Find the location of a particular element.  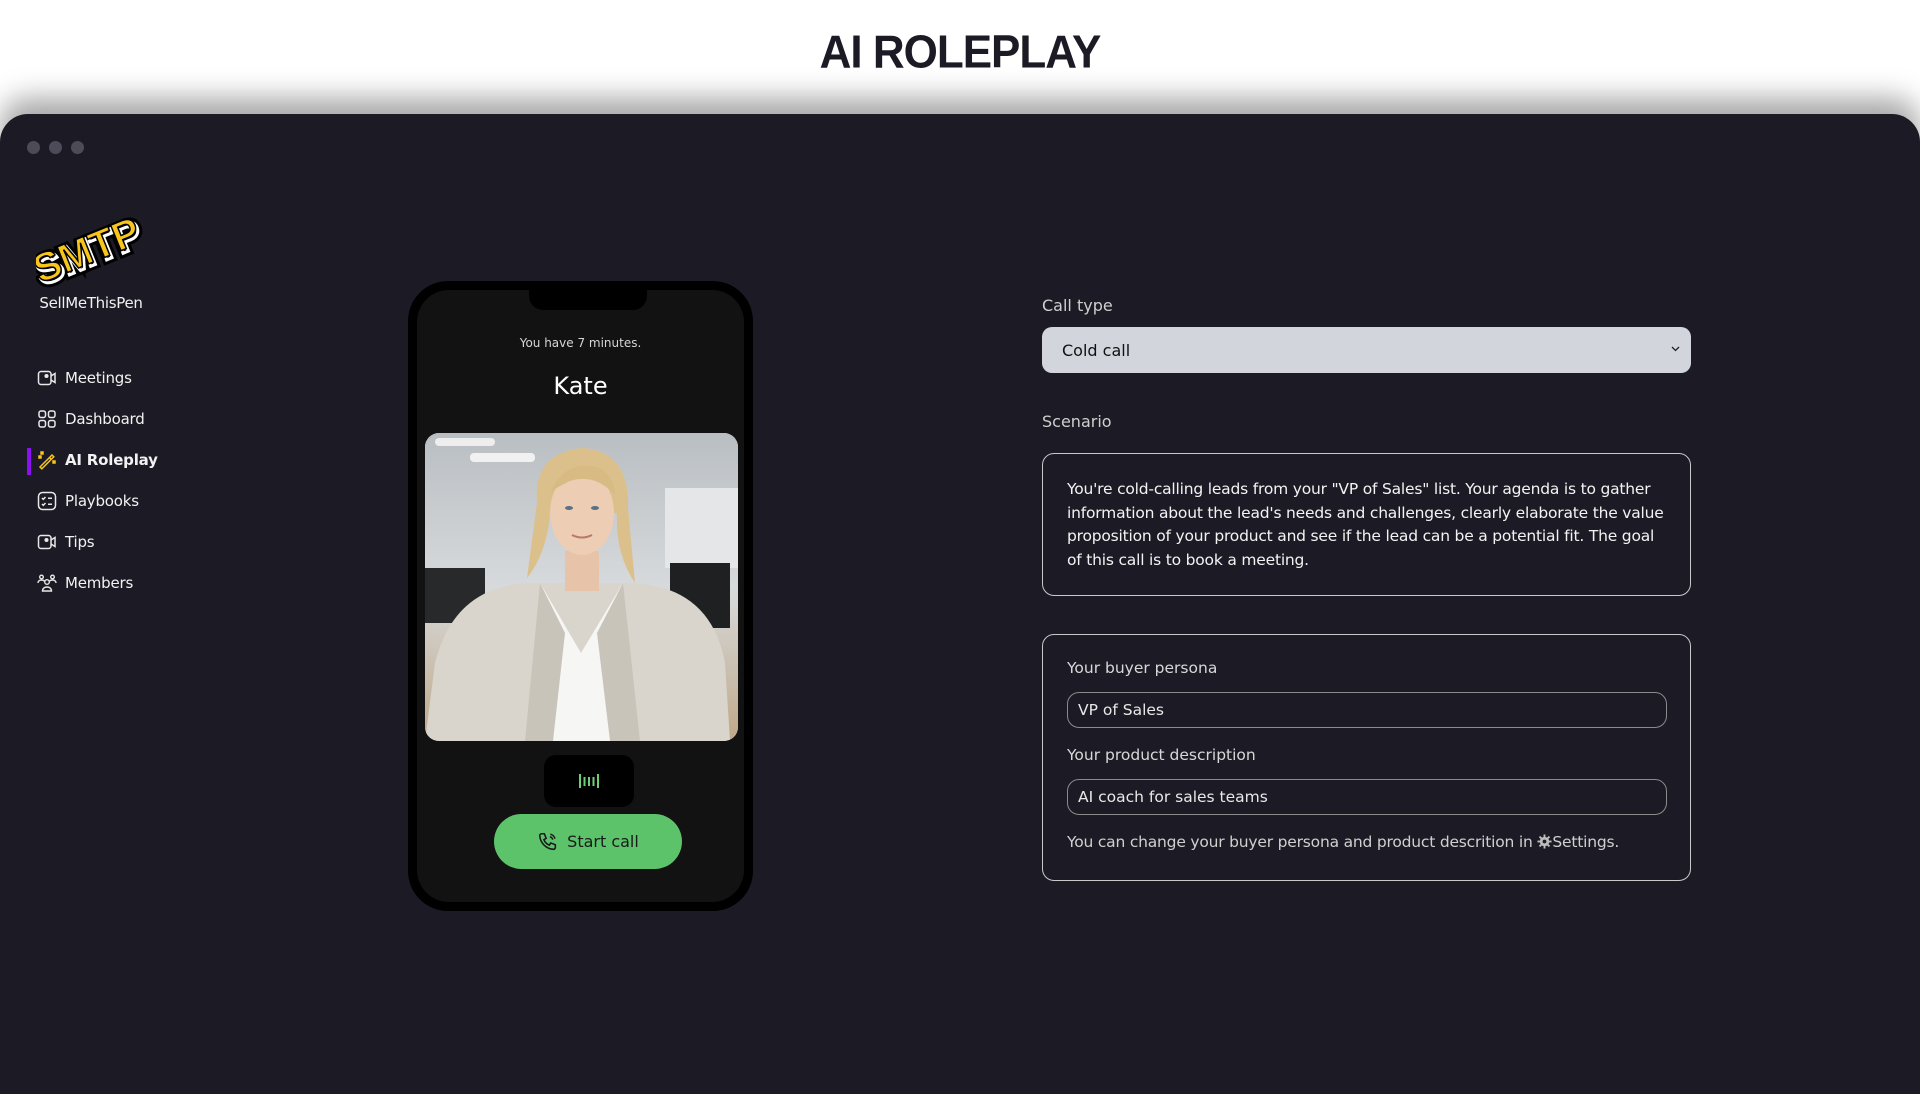

phone-screen: You have 7 minutes. Kate Start call is located at coordinates (580, 596).